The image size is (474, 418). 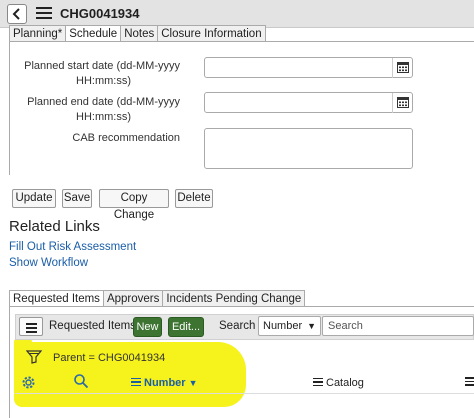 I want to click on filter-breadcrumb: Parent = CHG0041934, so click(x=109, y=358).